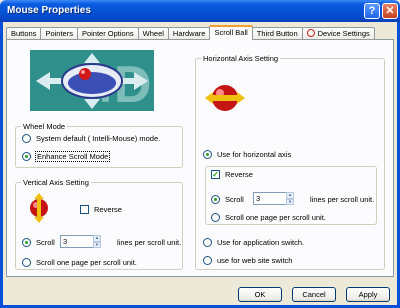  Describe the element at coordinates (45, 242) in the screenshot. I see `vertical-scroll-label: Scroll` at that location.